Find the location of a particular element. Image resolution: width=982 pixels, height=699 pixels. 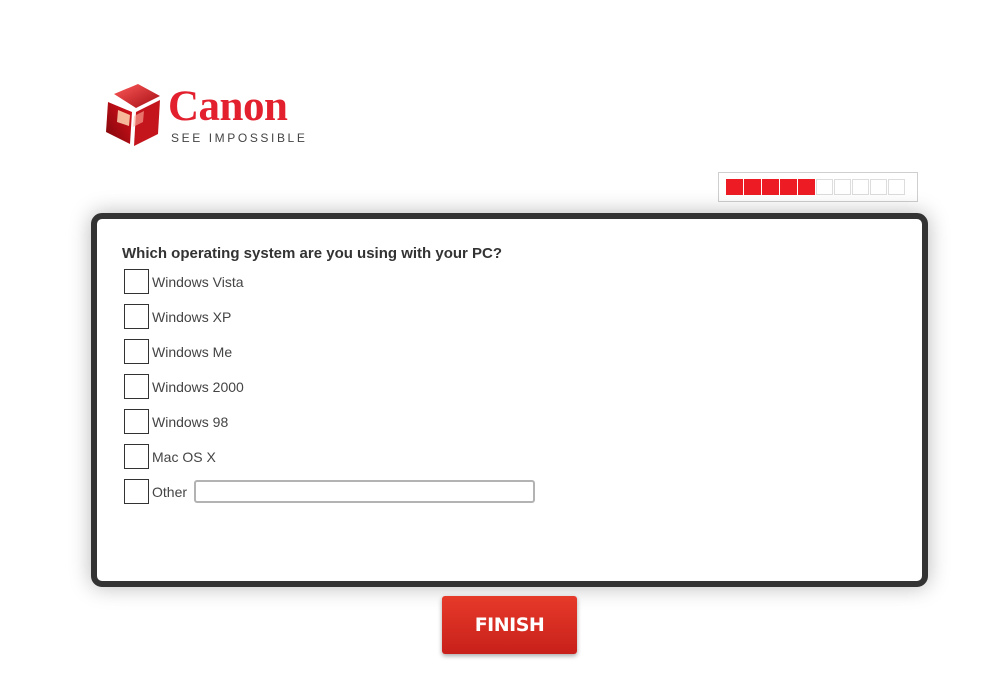

canon-logo: Canon SEE IMPOSSIBLE is located at coordinates (214, 117).